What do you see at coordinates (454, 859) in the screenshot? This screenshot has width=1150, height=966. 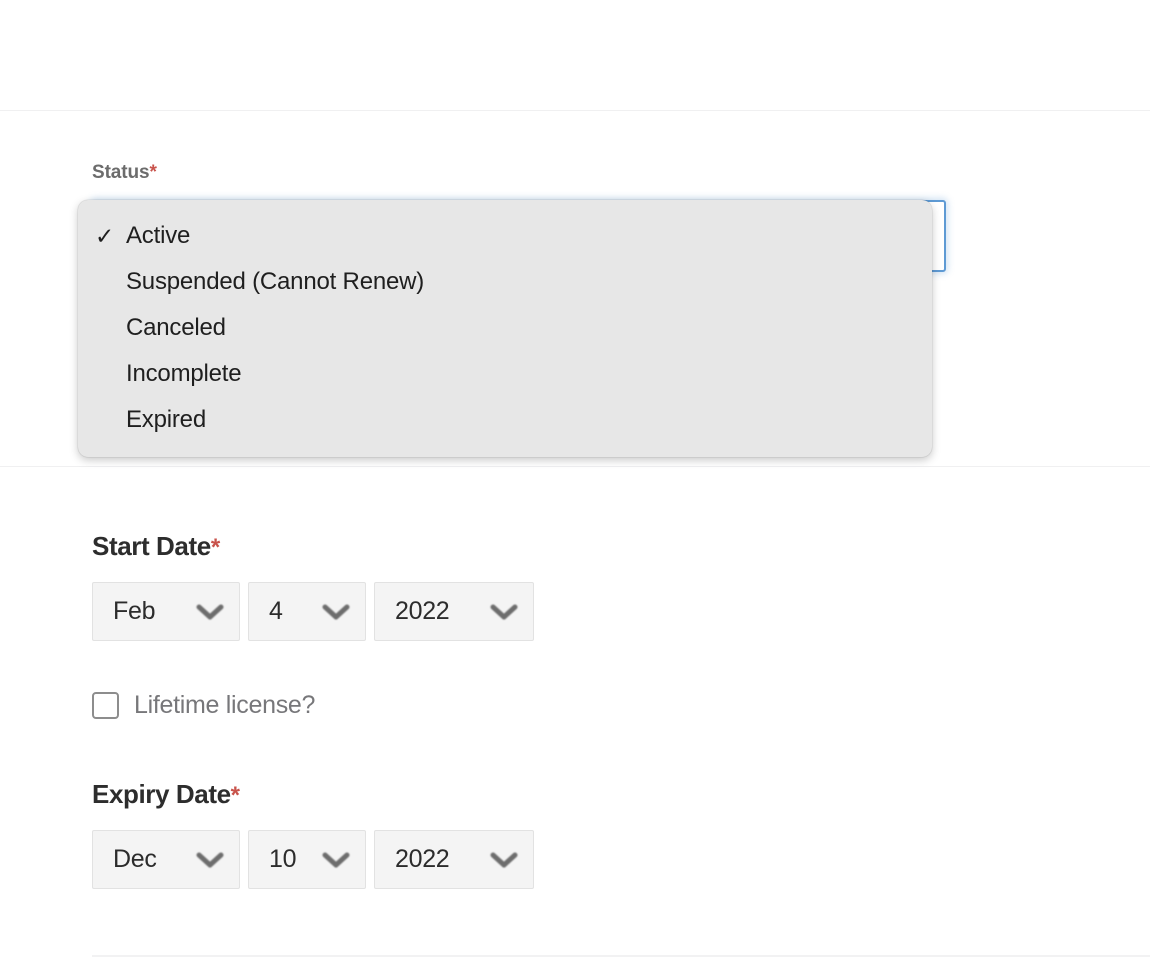 I see `expiry-date-year-select: 2022` at bounding box center [454, 859].